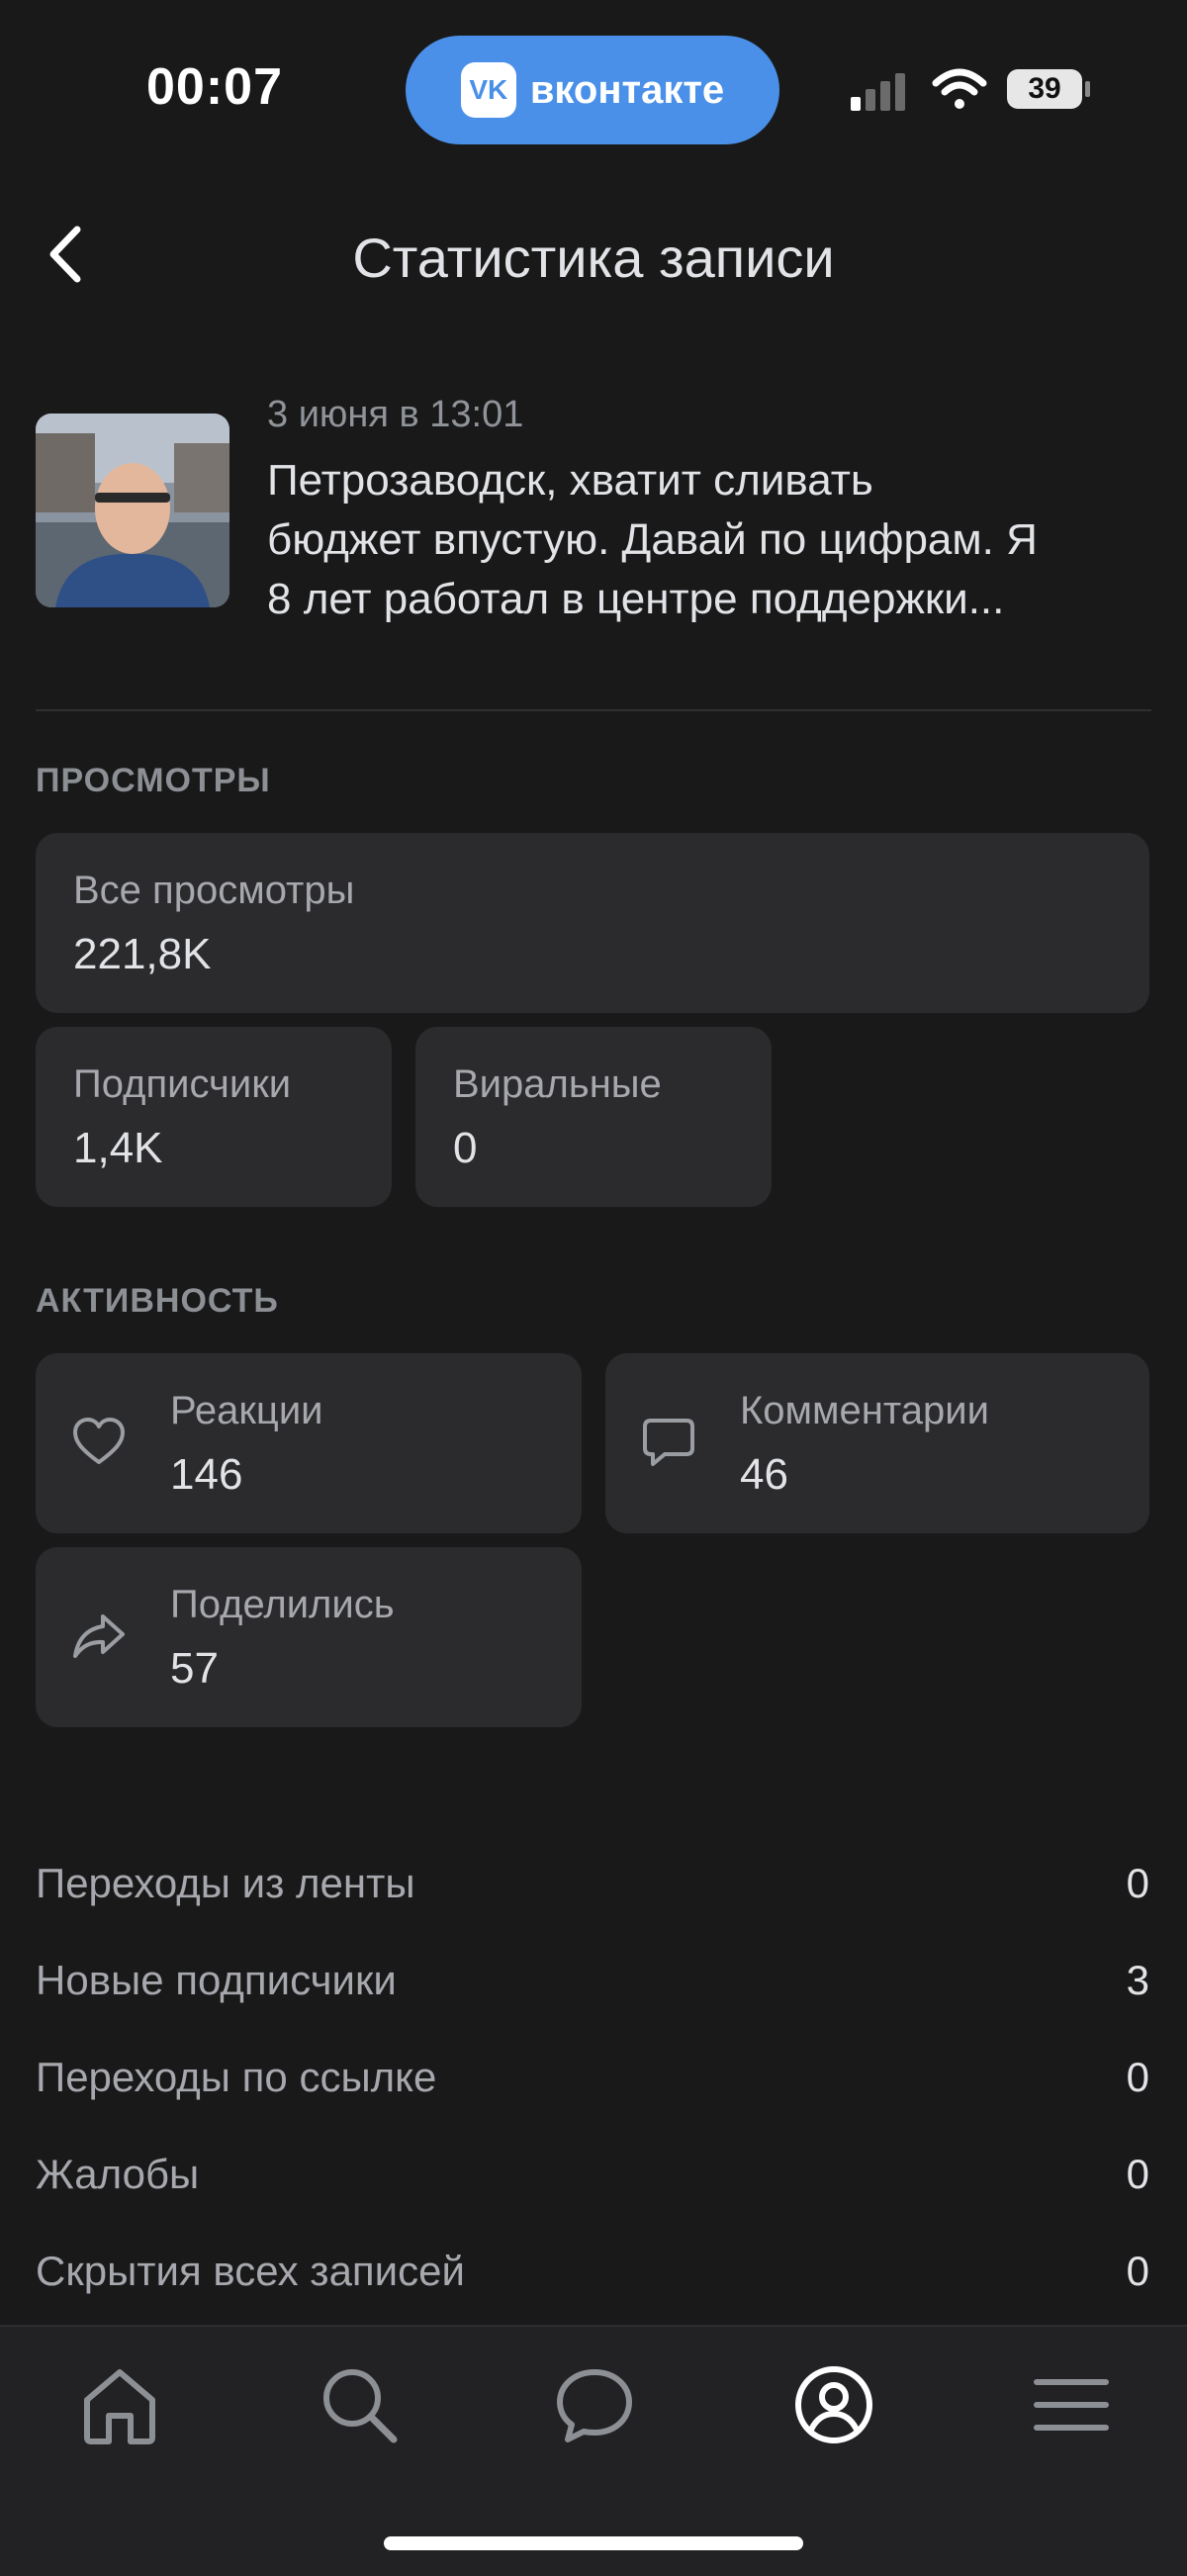  Describe the element at coordinates (592, 923) in the screenshot. I see `all-views-card: Все просмотры 221,8K` at that location.